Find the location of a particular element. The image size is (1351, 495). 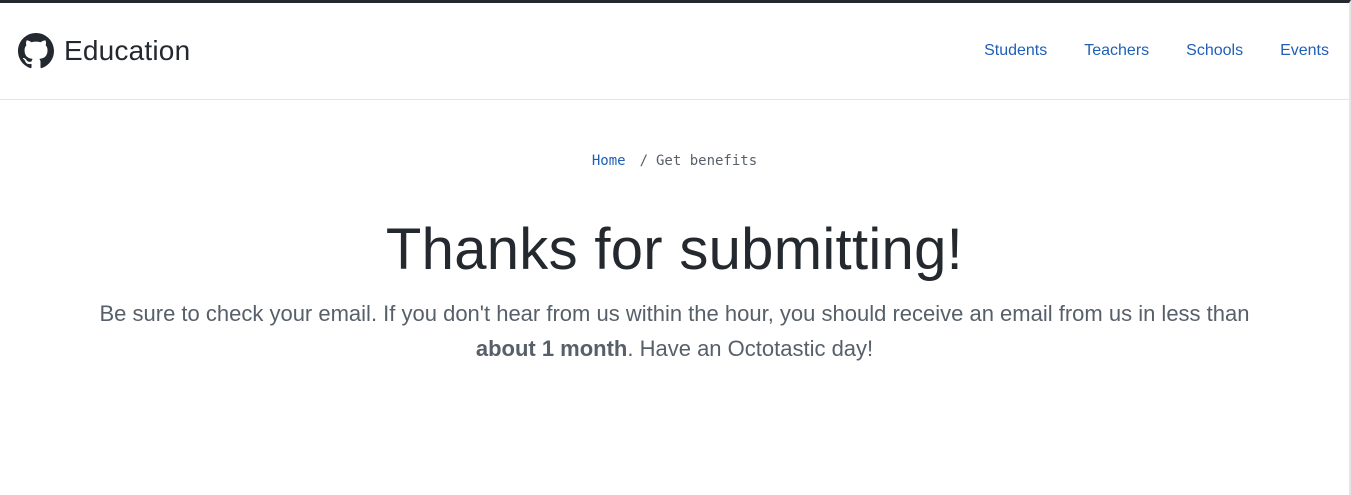

breadcrumb: Home / Get benefits is located at coordinates (674, 161).